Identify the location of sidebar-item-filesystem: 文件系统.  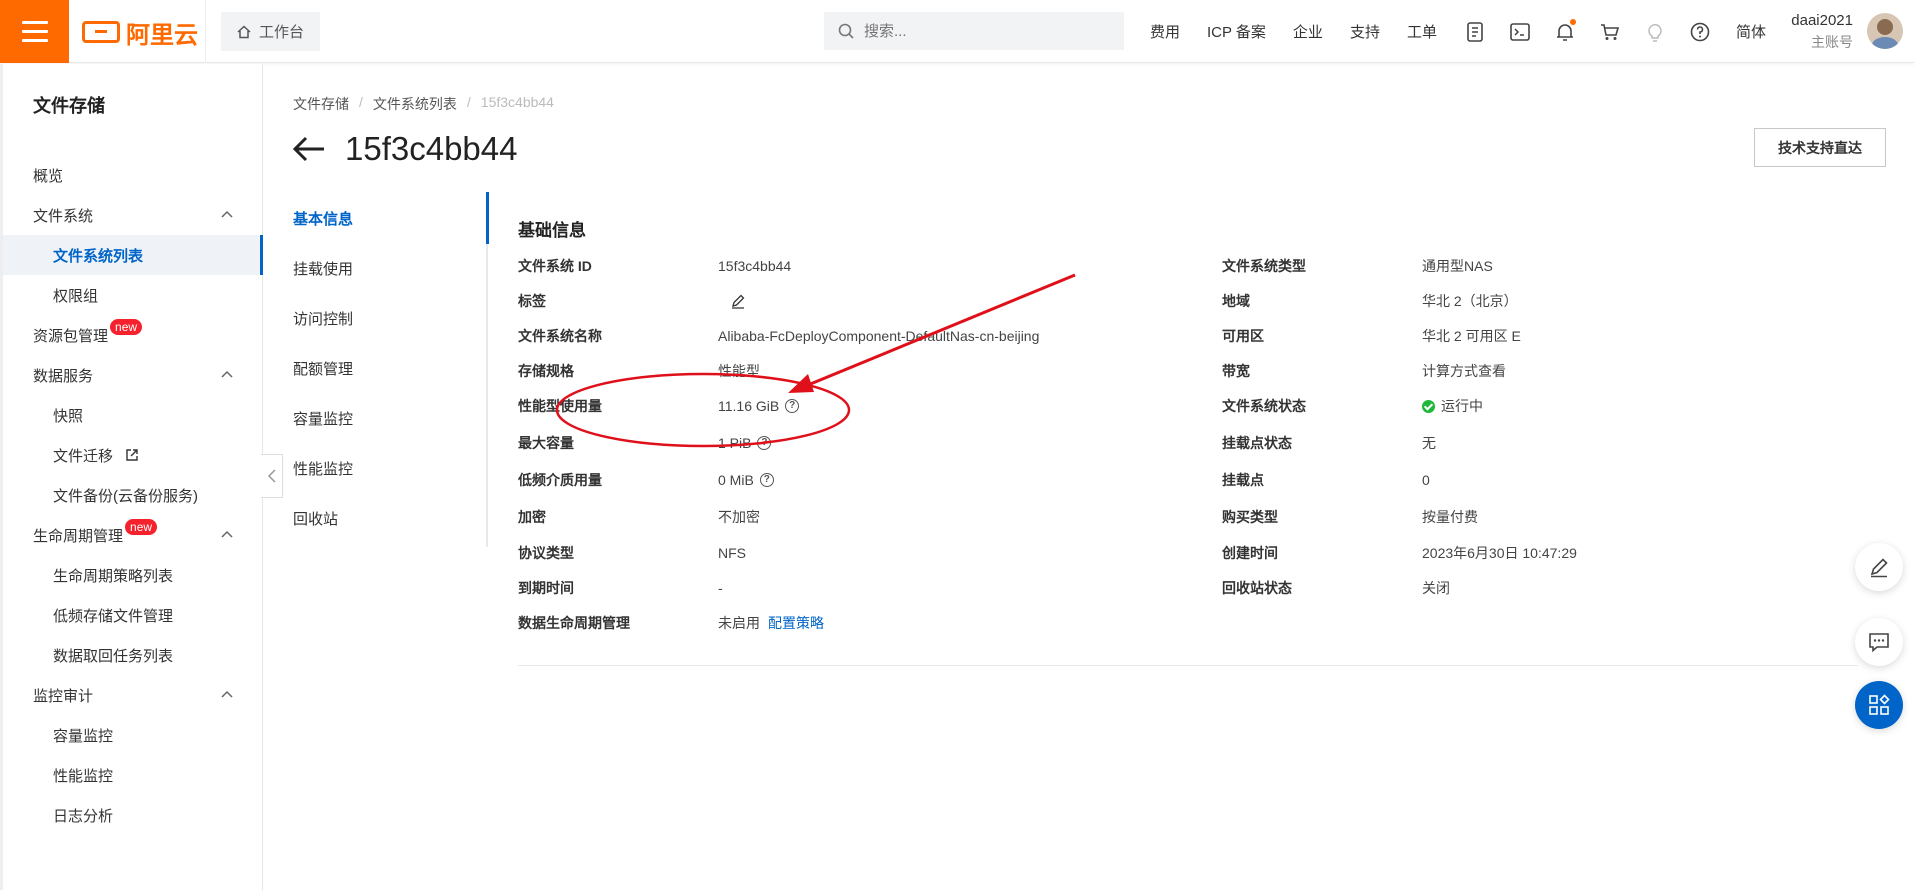
(133, 215).